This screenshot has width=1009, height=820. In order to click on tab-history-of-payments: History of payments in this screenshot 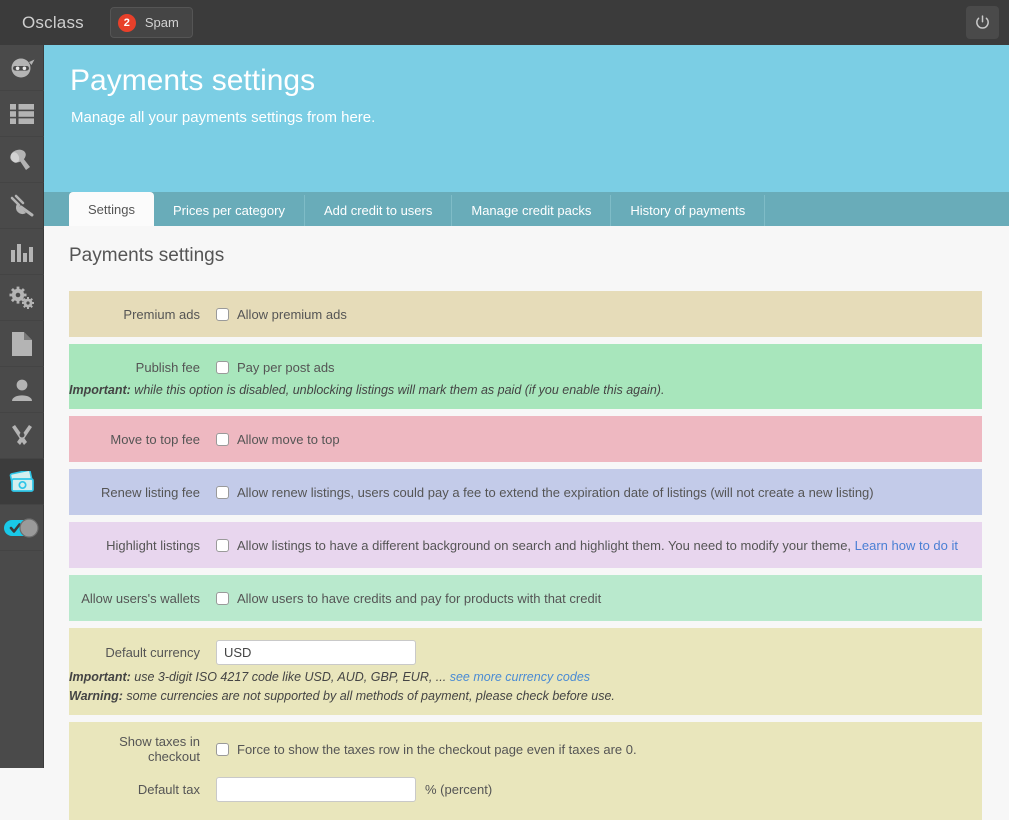, I will do `click(688, 210)`.